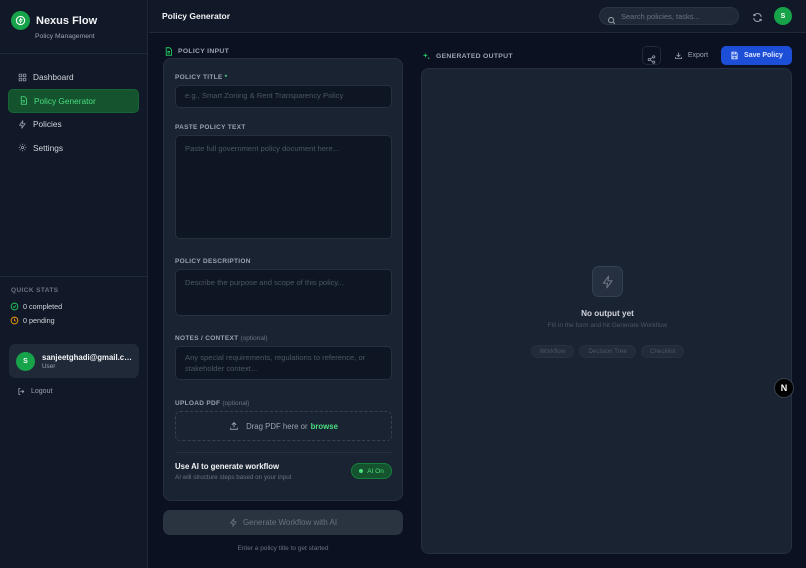  Describe the element at coordinates (49, 366) in the screenshot. I see `user-role: User` at that location.